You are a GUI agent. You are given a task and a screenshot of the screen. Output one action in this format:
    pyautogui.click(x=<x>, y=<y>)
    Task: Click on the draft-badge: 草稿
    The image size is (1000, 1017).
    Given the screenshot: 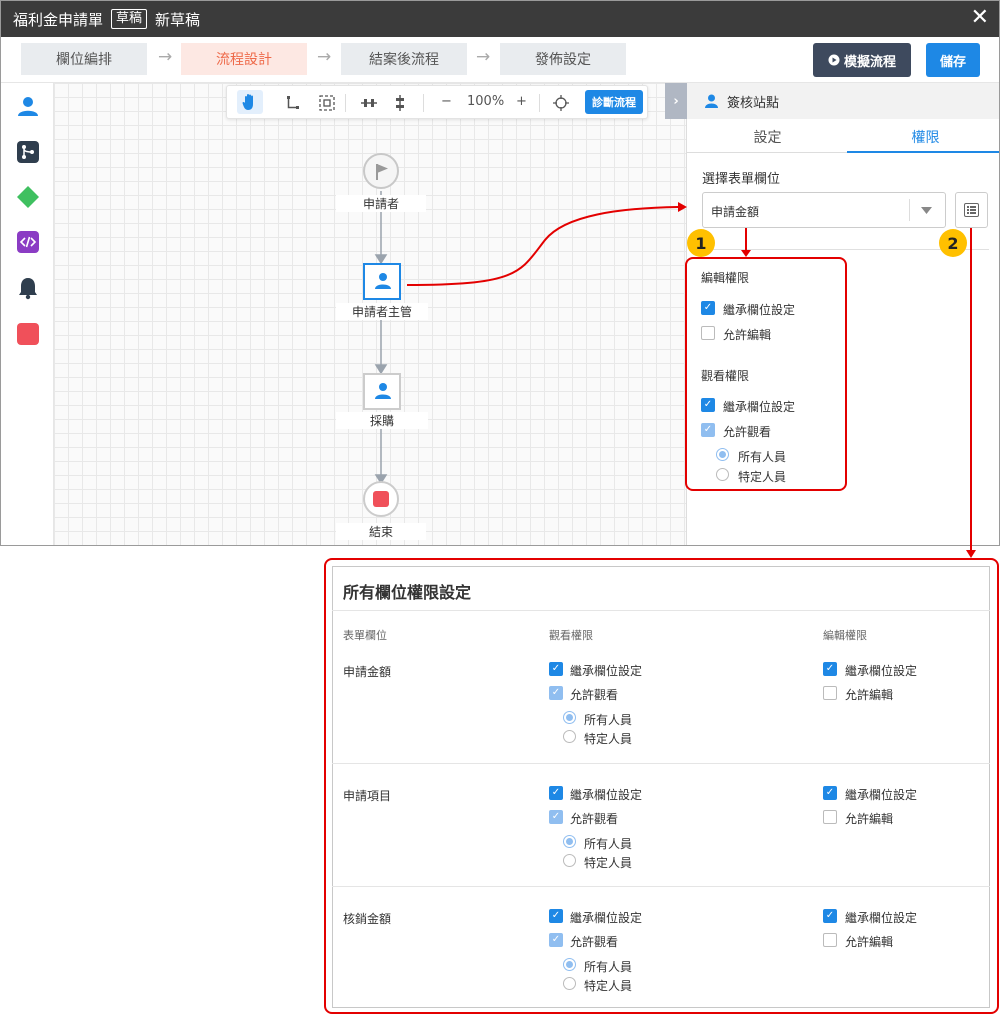 What is the action you would take?
    pyautogui.click(x=129, y=19)
    